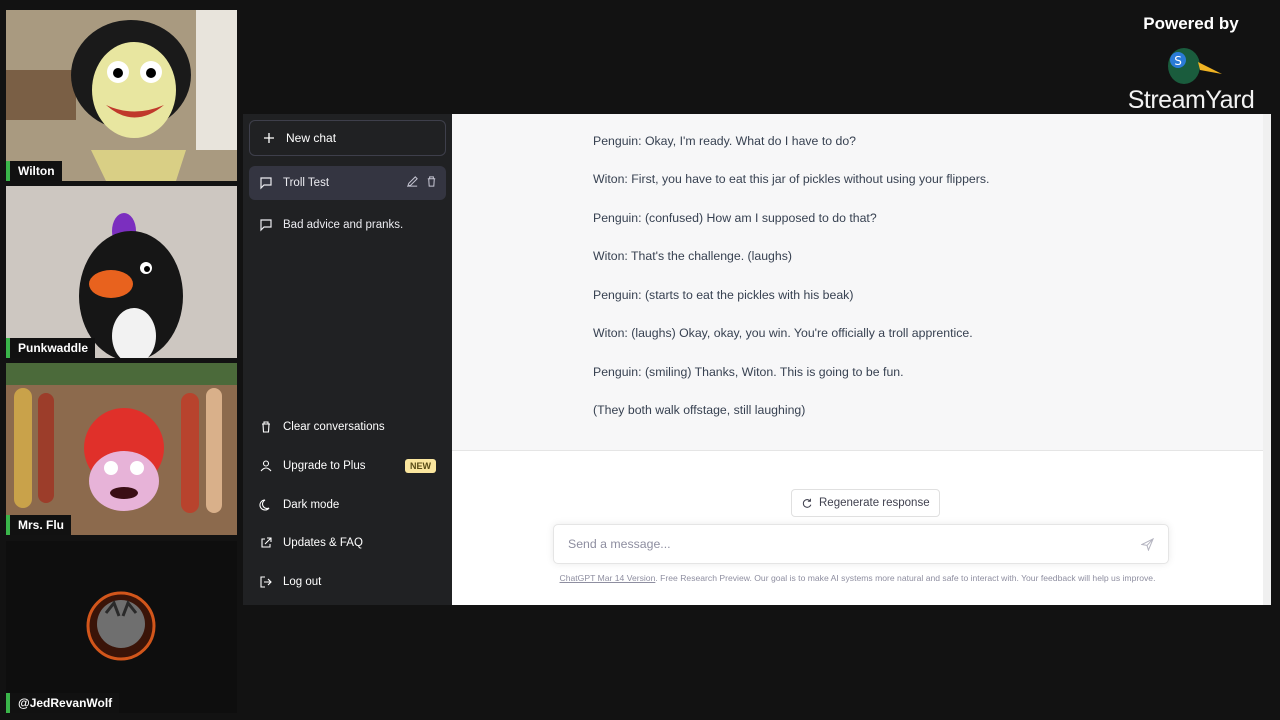  Describe the element at coordinates (1191, 100) in the screenshot. I see `streamyard-wordmark: StreamYard` at that location.